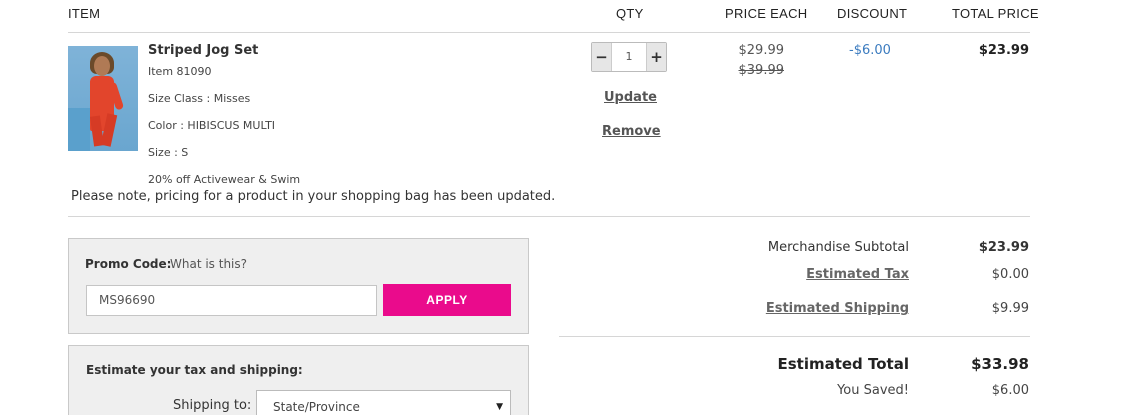  What do you see at coordinates (1010, 274) in the screenshot?
I see `estimated-tax-value: $0.00` at bounding box center [1010, 274].